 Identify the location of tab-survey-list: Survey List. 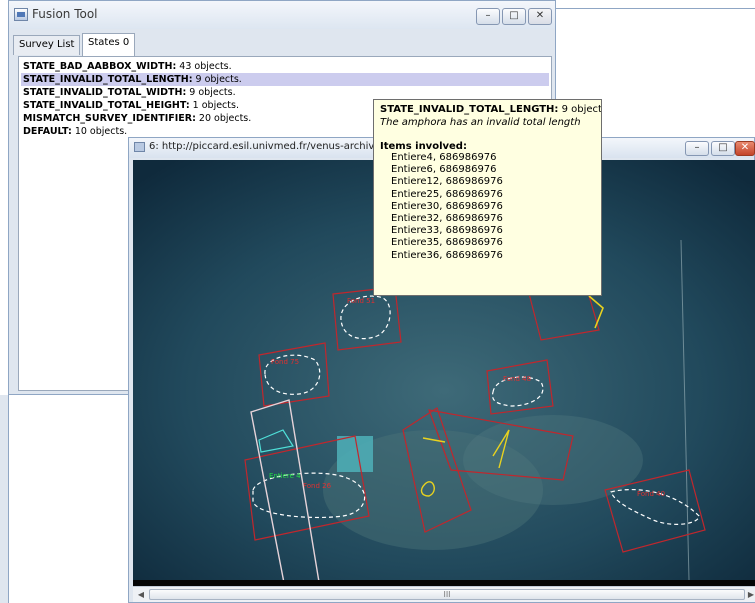
(47, 45).